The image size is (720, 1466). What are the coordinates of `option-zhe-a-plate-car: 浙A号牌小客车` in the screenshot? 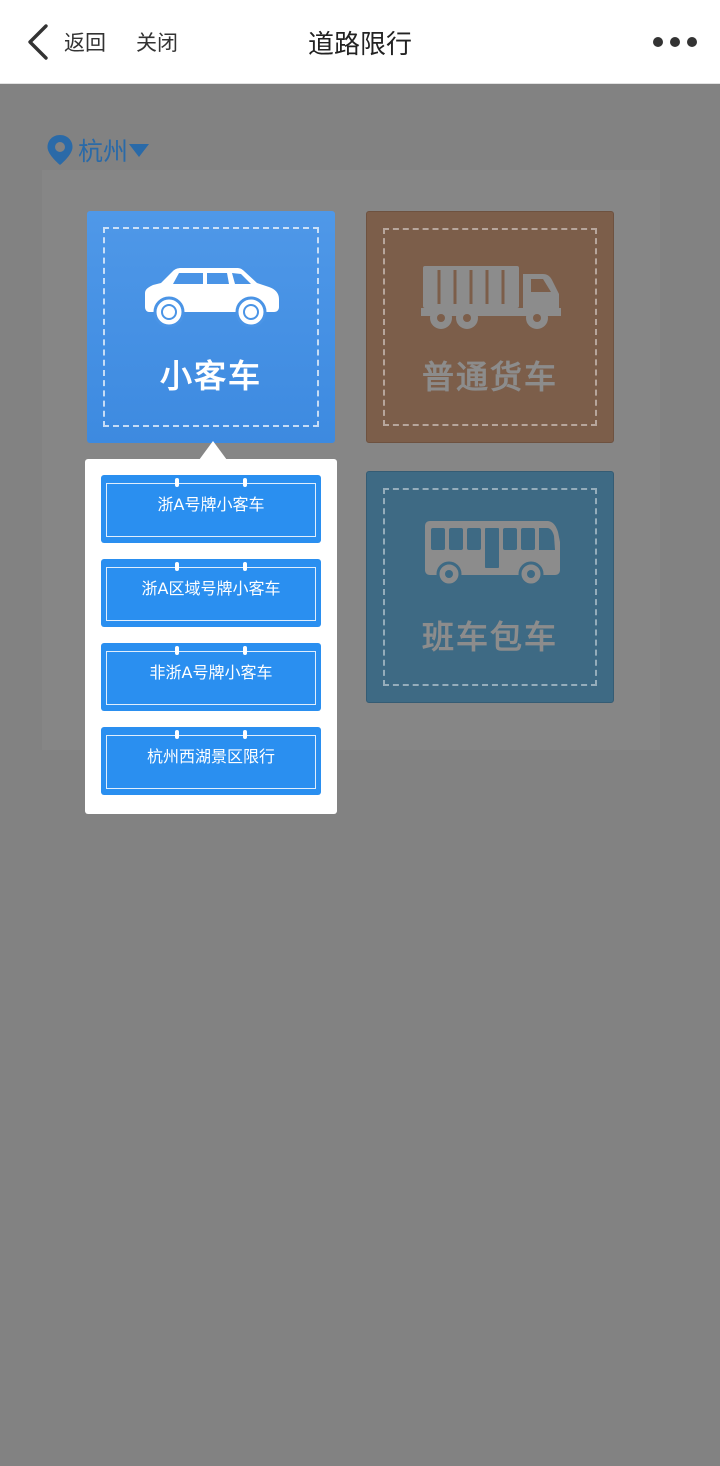 It's located at (211, 509).